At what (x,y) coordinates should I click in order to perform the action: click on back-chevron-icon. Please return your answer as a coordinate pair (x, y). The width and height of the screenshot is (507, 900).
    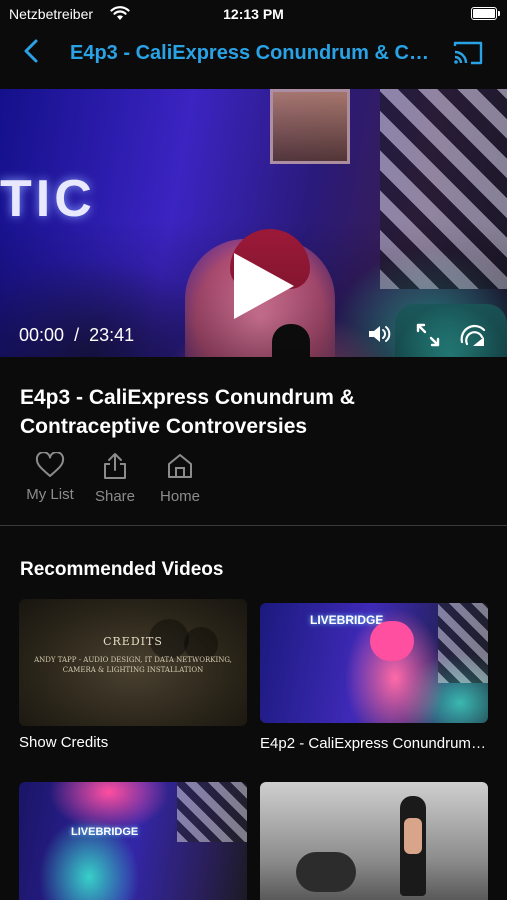
    Looking at the image, I should click on (32, 51).